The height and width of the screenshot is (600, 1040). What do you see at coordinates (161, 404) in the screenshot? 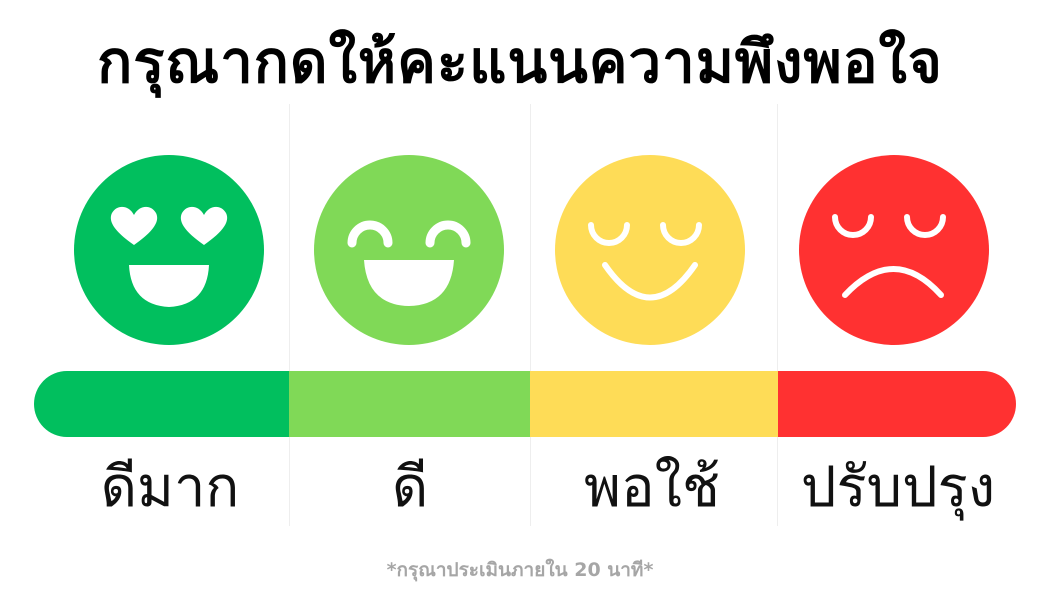
I see `rating-segment-very-good` at bounding box center [161, 404].